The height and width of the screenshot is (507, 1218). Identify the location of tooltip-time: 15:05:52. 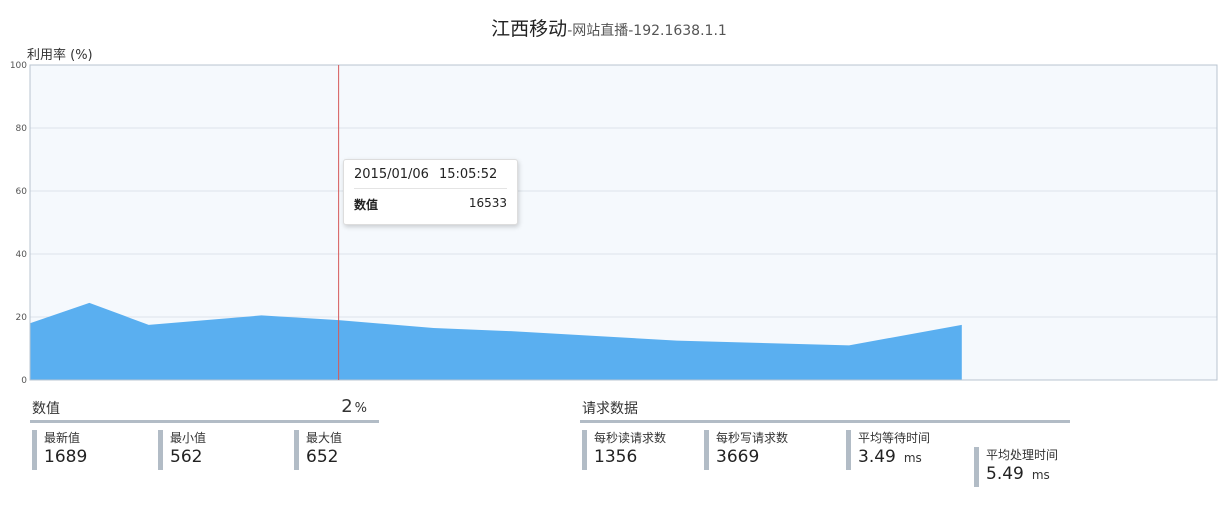
(468, 174).